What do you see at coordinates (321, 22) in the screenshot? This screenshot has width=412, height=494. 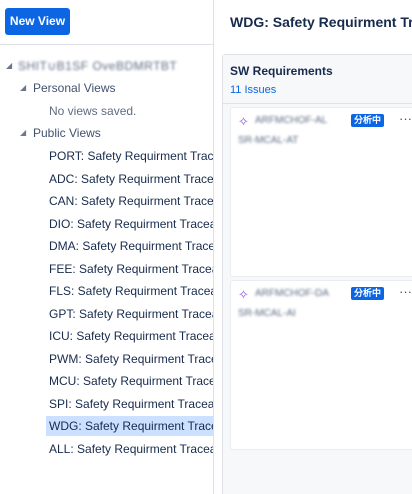 I see `board-title: WDG: Safety Requirment Traceabi` at bounding box center [321, 22].